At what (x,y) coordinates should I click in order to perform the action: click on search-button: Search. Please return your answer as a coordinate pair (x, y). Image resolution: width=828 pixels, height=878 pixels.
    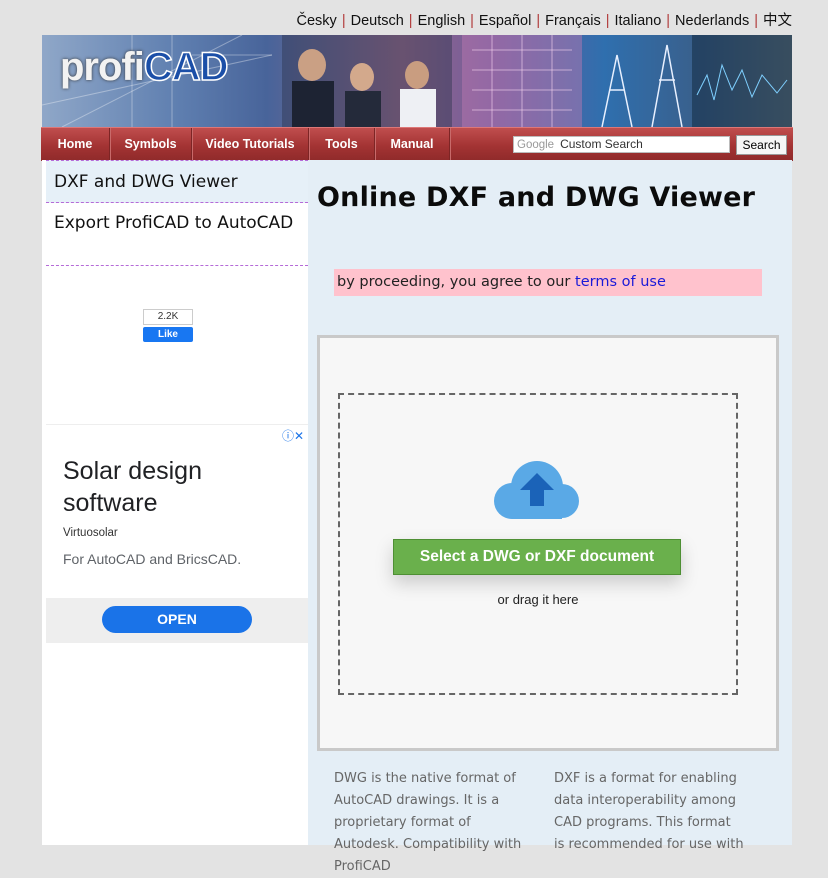
    Looking at the image, I should click on (761, 145).